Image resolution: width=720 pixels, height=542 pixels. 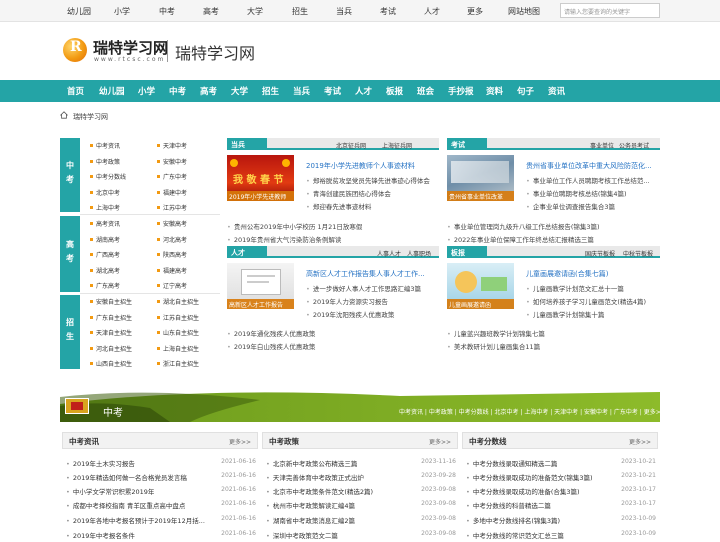 I want to click on thumbnail-image: 高新区人才工作报告, so click(x=260, y=286).